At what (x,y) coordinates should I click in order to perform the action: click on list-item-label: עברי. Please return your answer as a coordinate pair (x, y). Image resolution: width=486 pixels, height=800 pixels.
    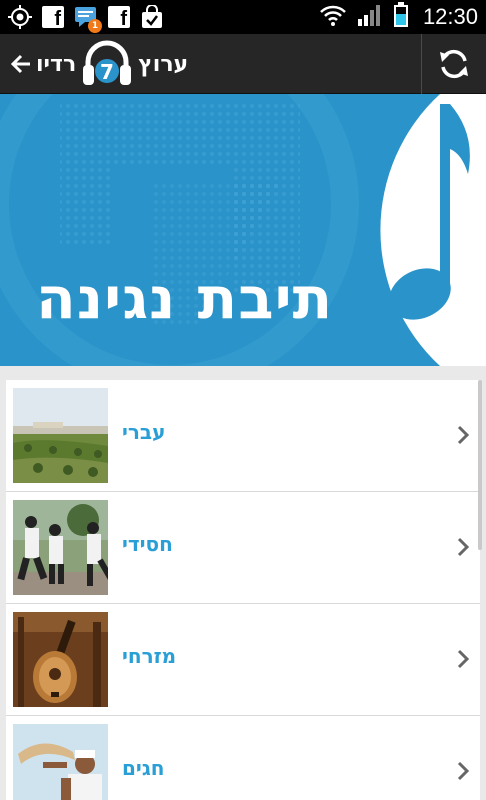
    Looking at the image, I should click on (144, 432).